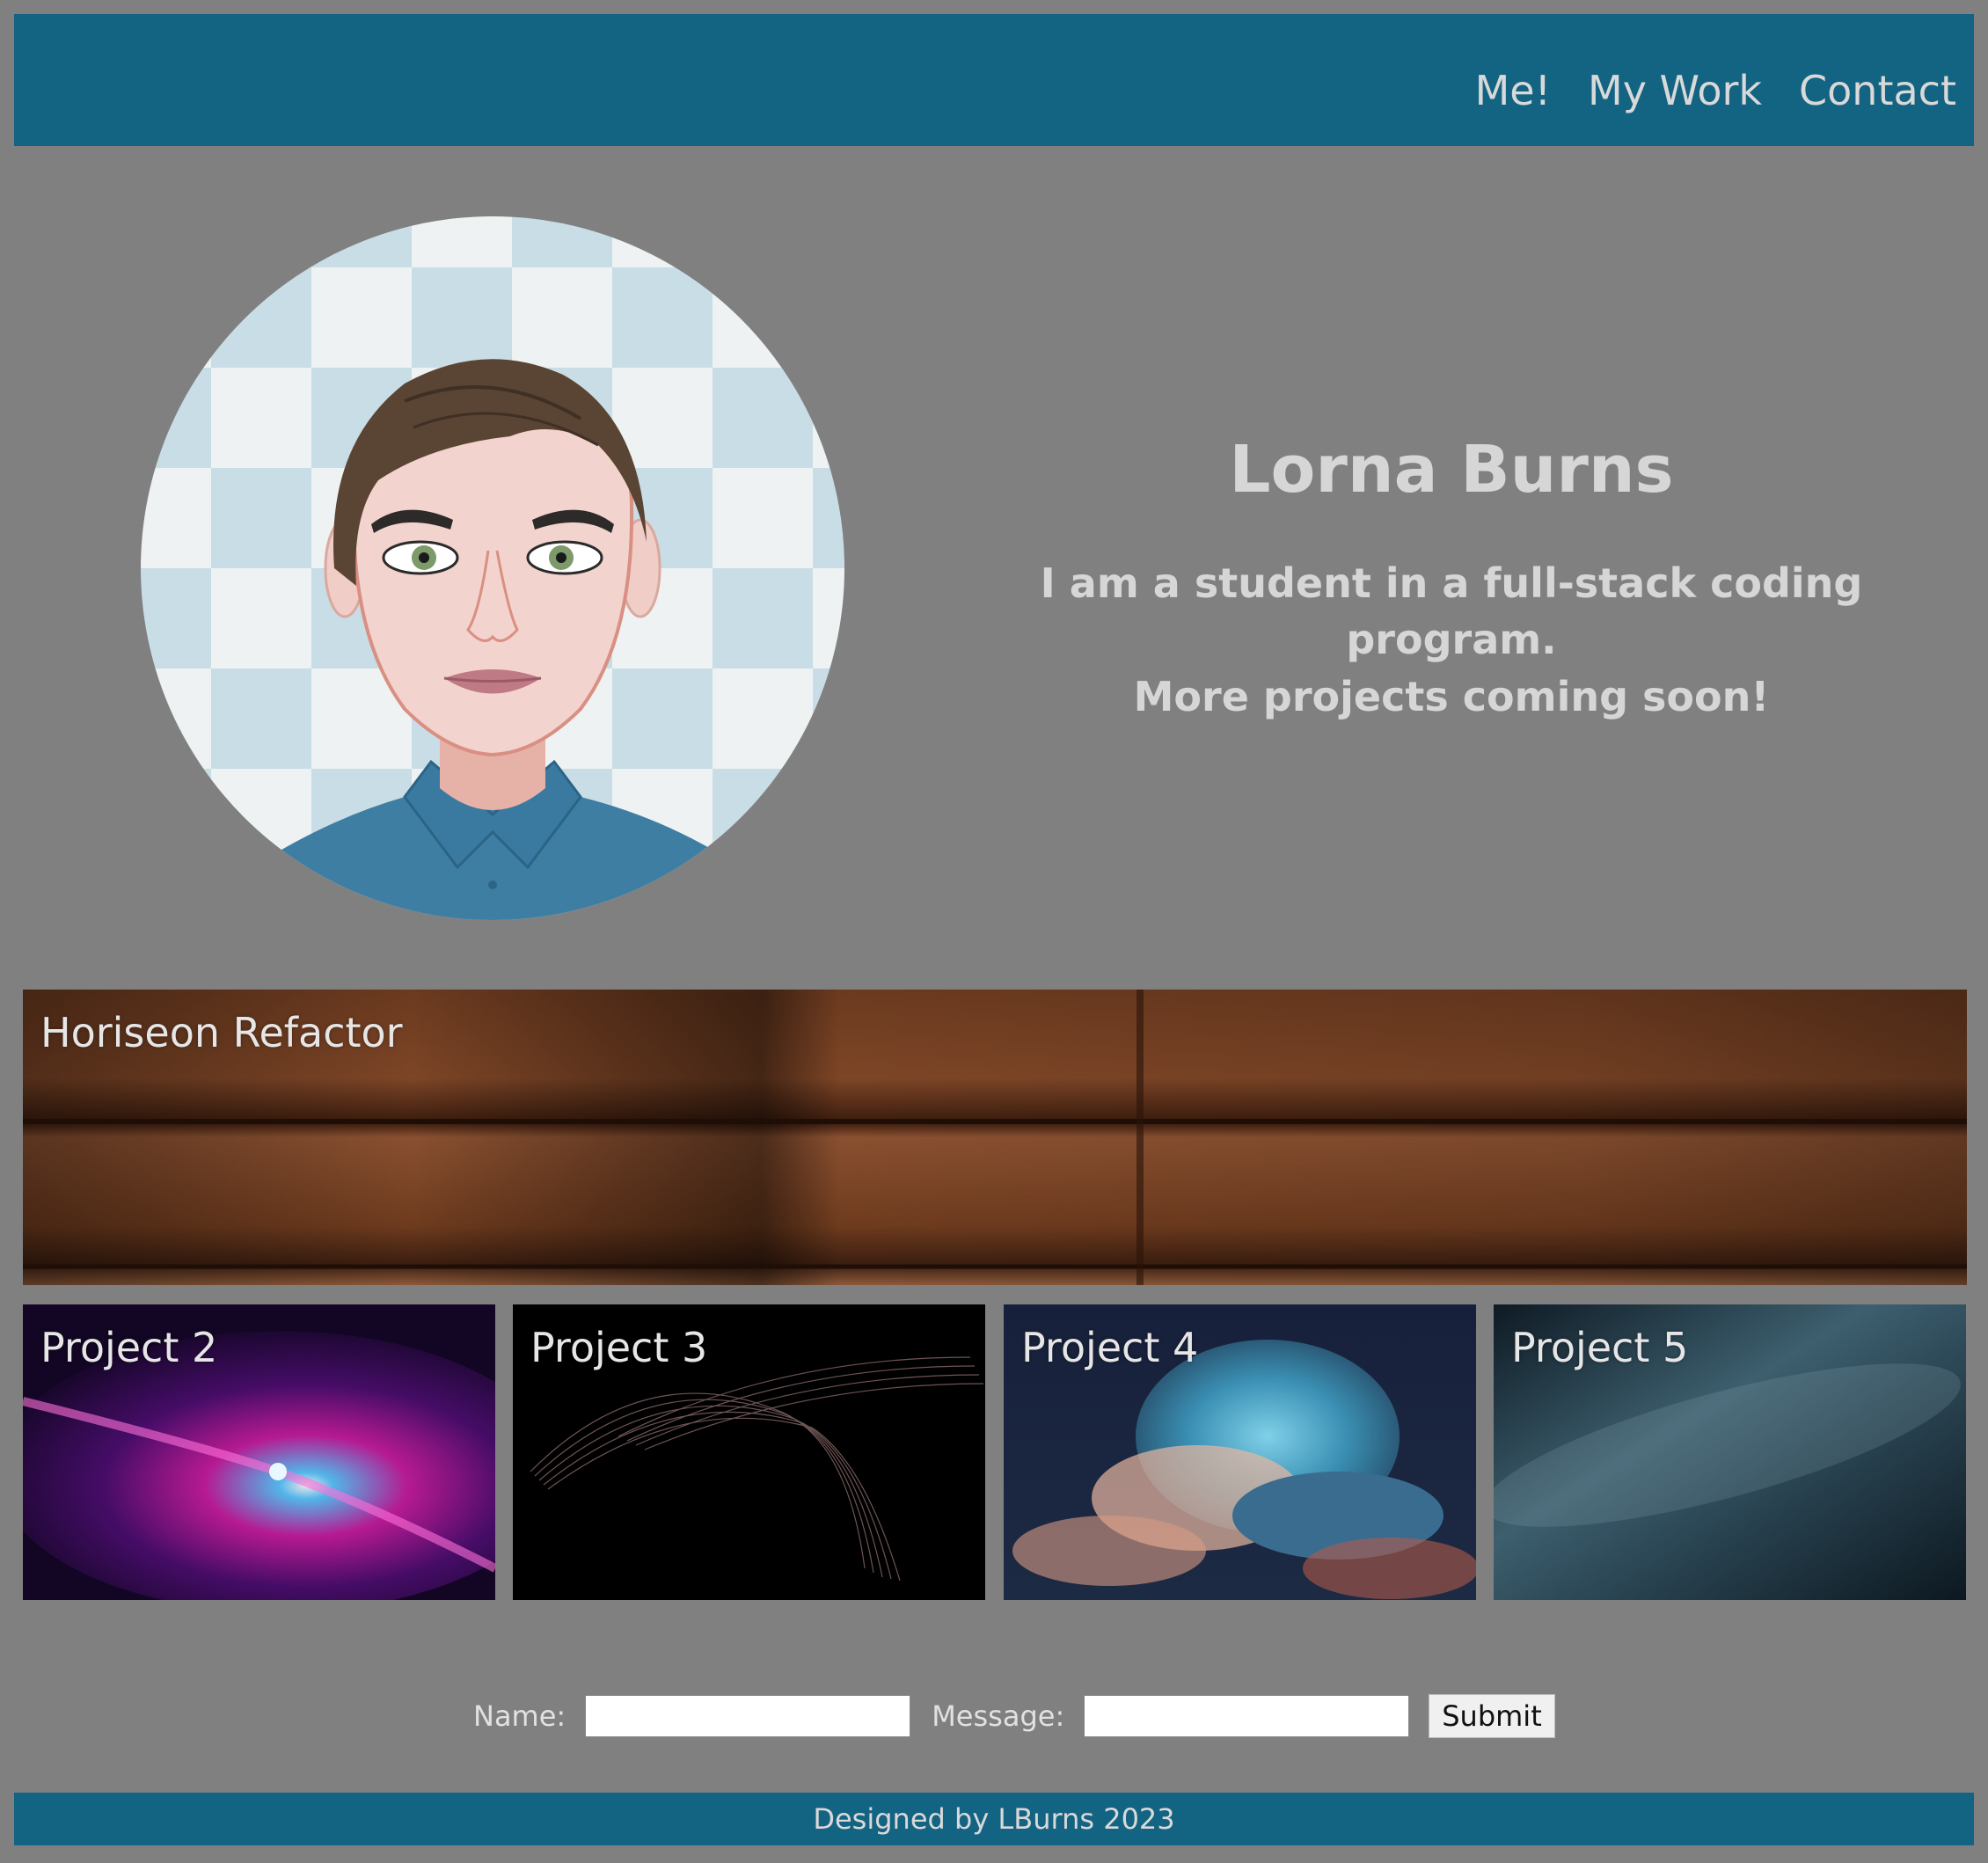  I want to click on project-card-3: Project 3, so click(749, 1452).